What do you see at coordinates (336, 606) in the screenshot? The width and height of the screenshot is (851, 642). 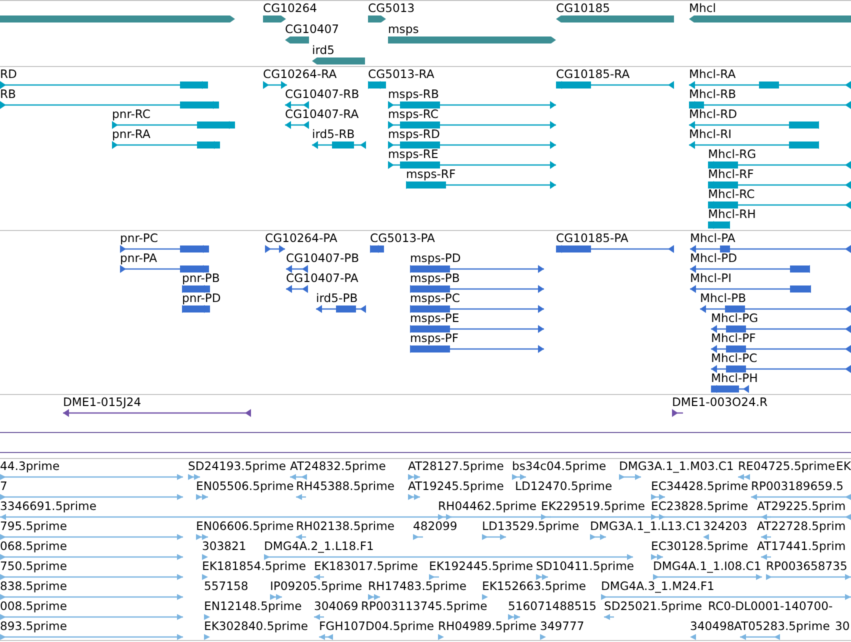 I see `feature-label: 304069` at bounding box center [336, 606].